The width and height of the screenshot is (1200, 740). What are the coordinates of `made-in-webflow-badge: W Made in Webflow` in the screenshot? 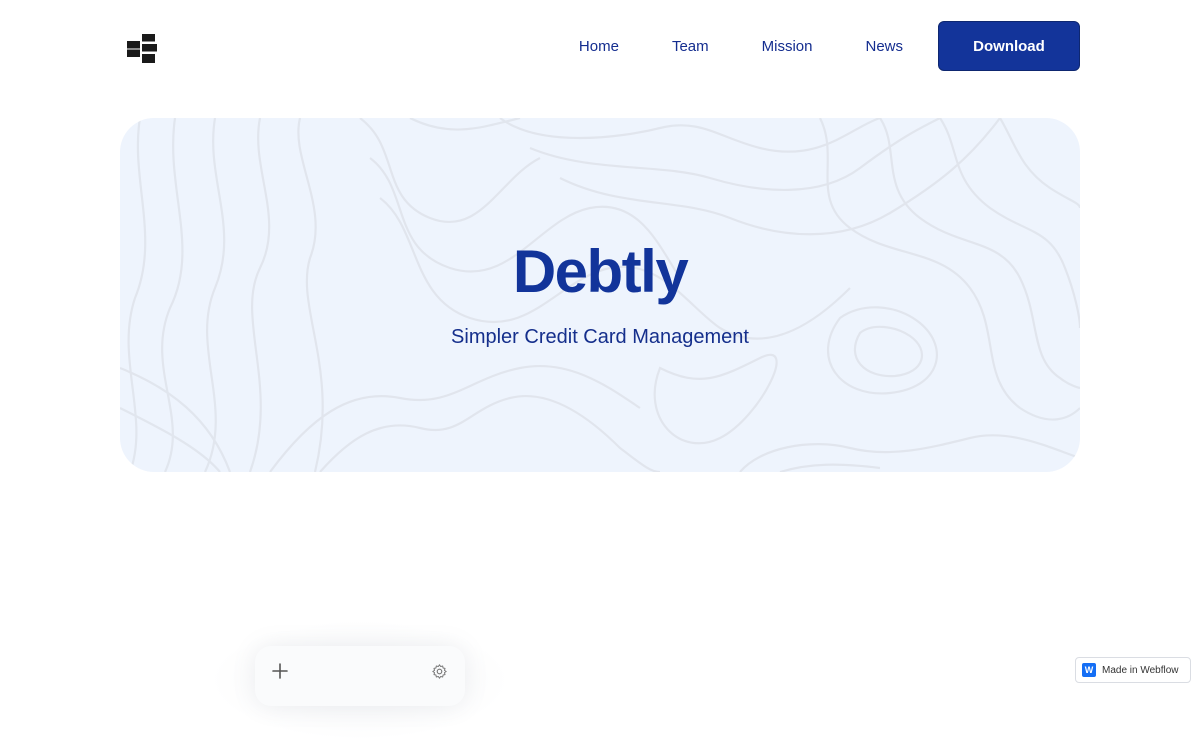 It's located at (1133, 670).